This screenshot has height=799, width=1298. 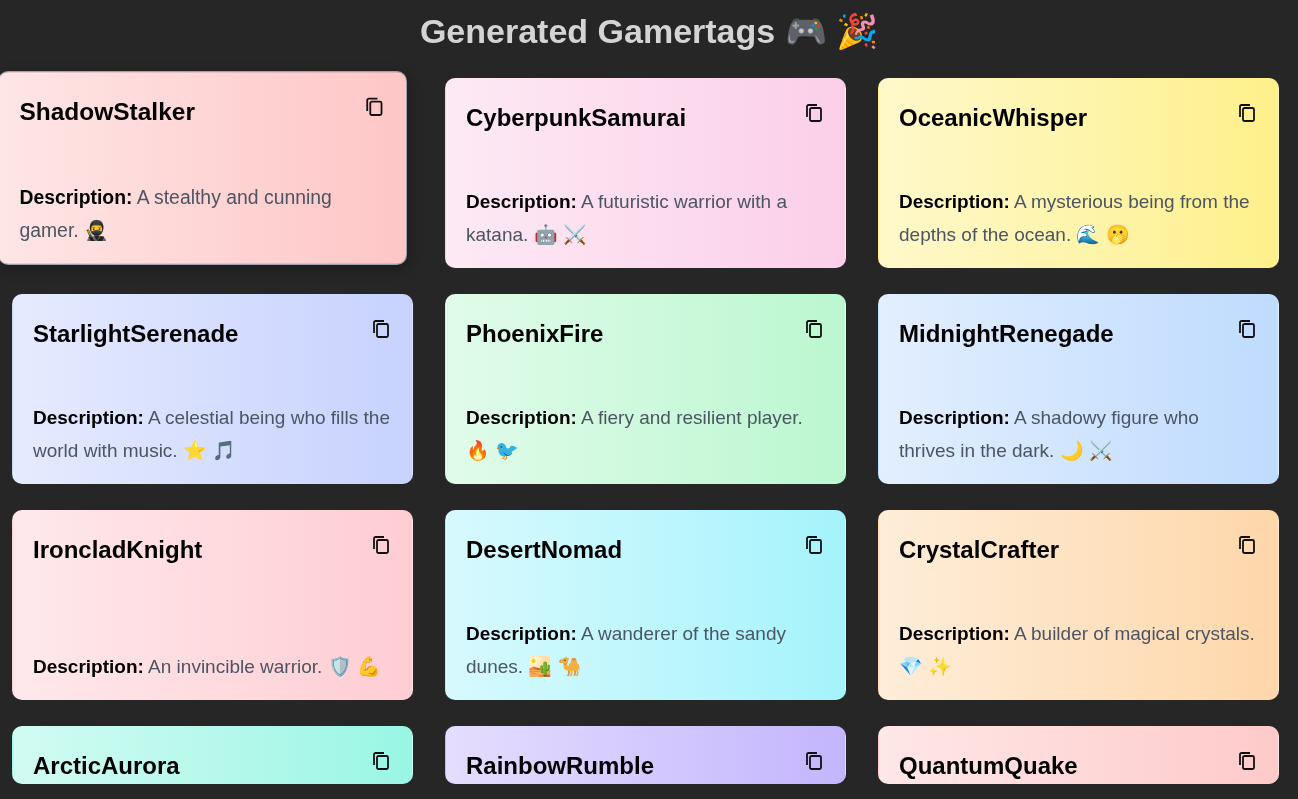 What do you see at coordinates (626, 650) in the screenshot?
I see `gamertag-description: Description: A wanderer of the sandy dunes. 🏜 🐪` at bounding box center [626, 650].